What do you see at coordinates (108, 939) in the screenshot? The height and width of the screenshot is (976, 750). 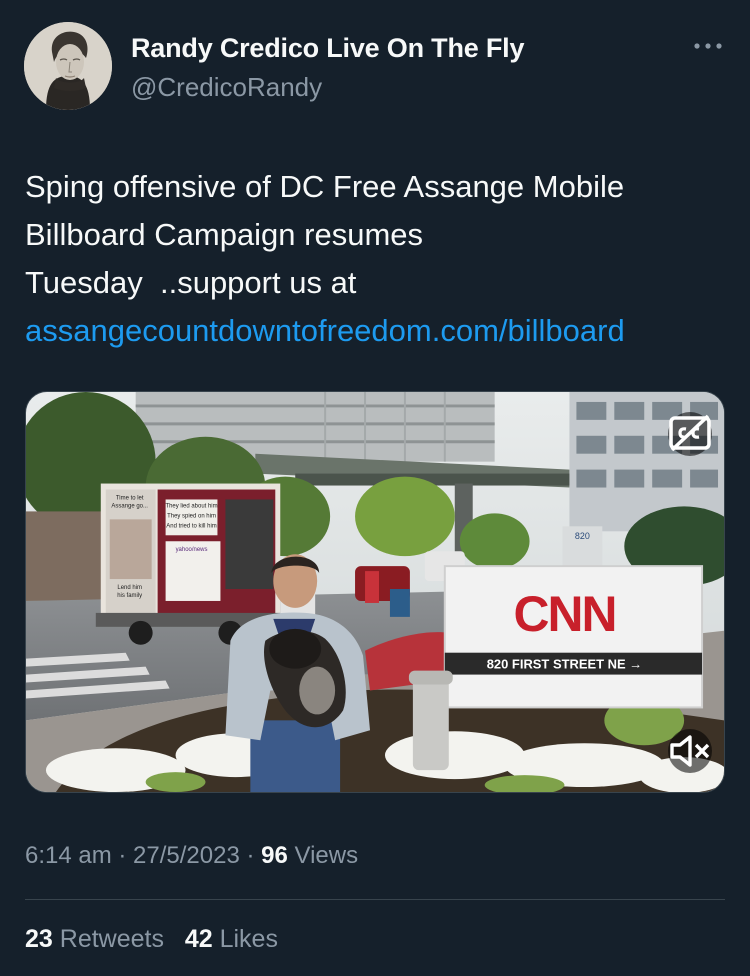 I see `retweets-label: Retweets` at bounding box center [108, 939].